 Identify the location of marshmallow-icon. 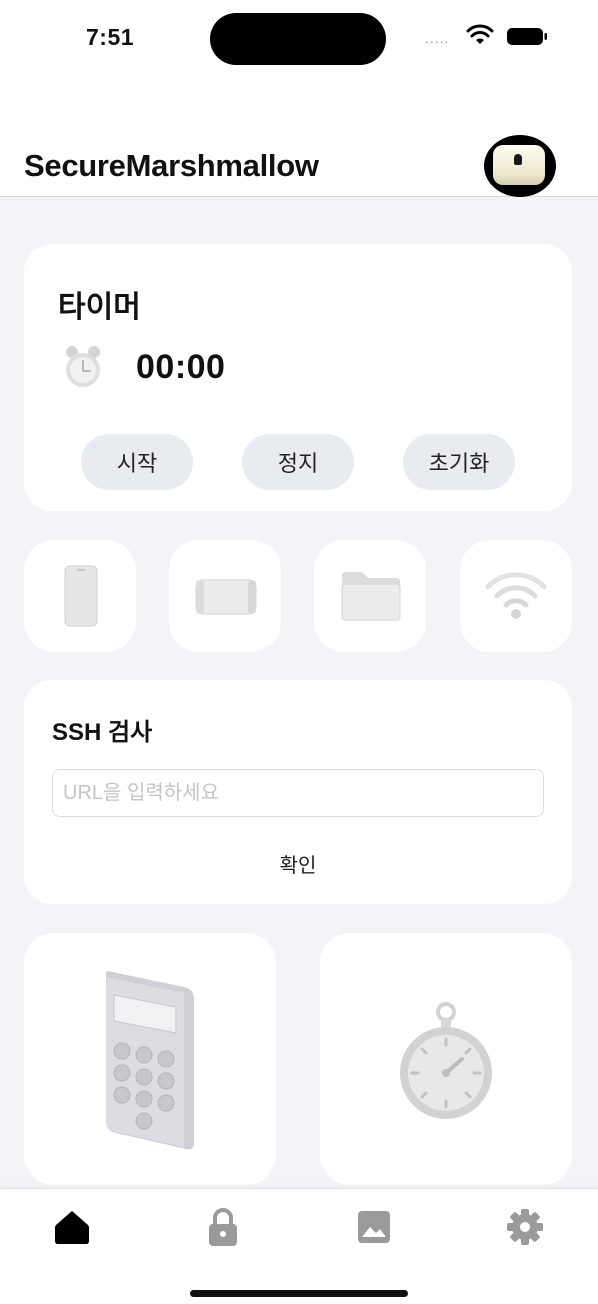
(519, 165).